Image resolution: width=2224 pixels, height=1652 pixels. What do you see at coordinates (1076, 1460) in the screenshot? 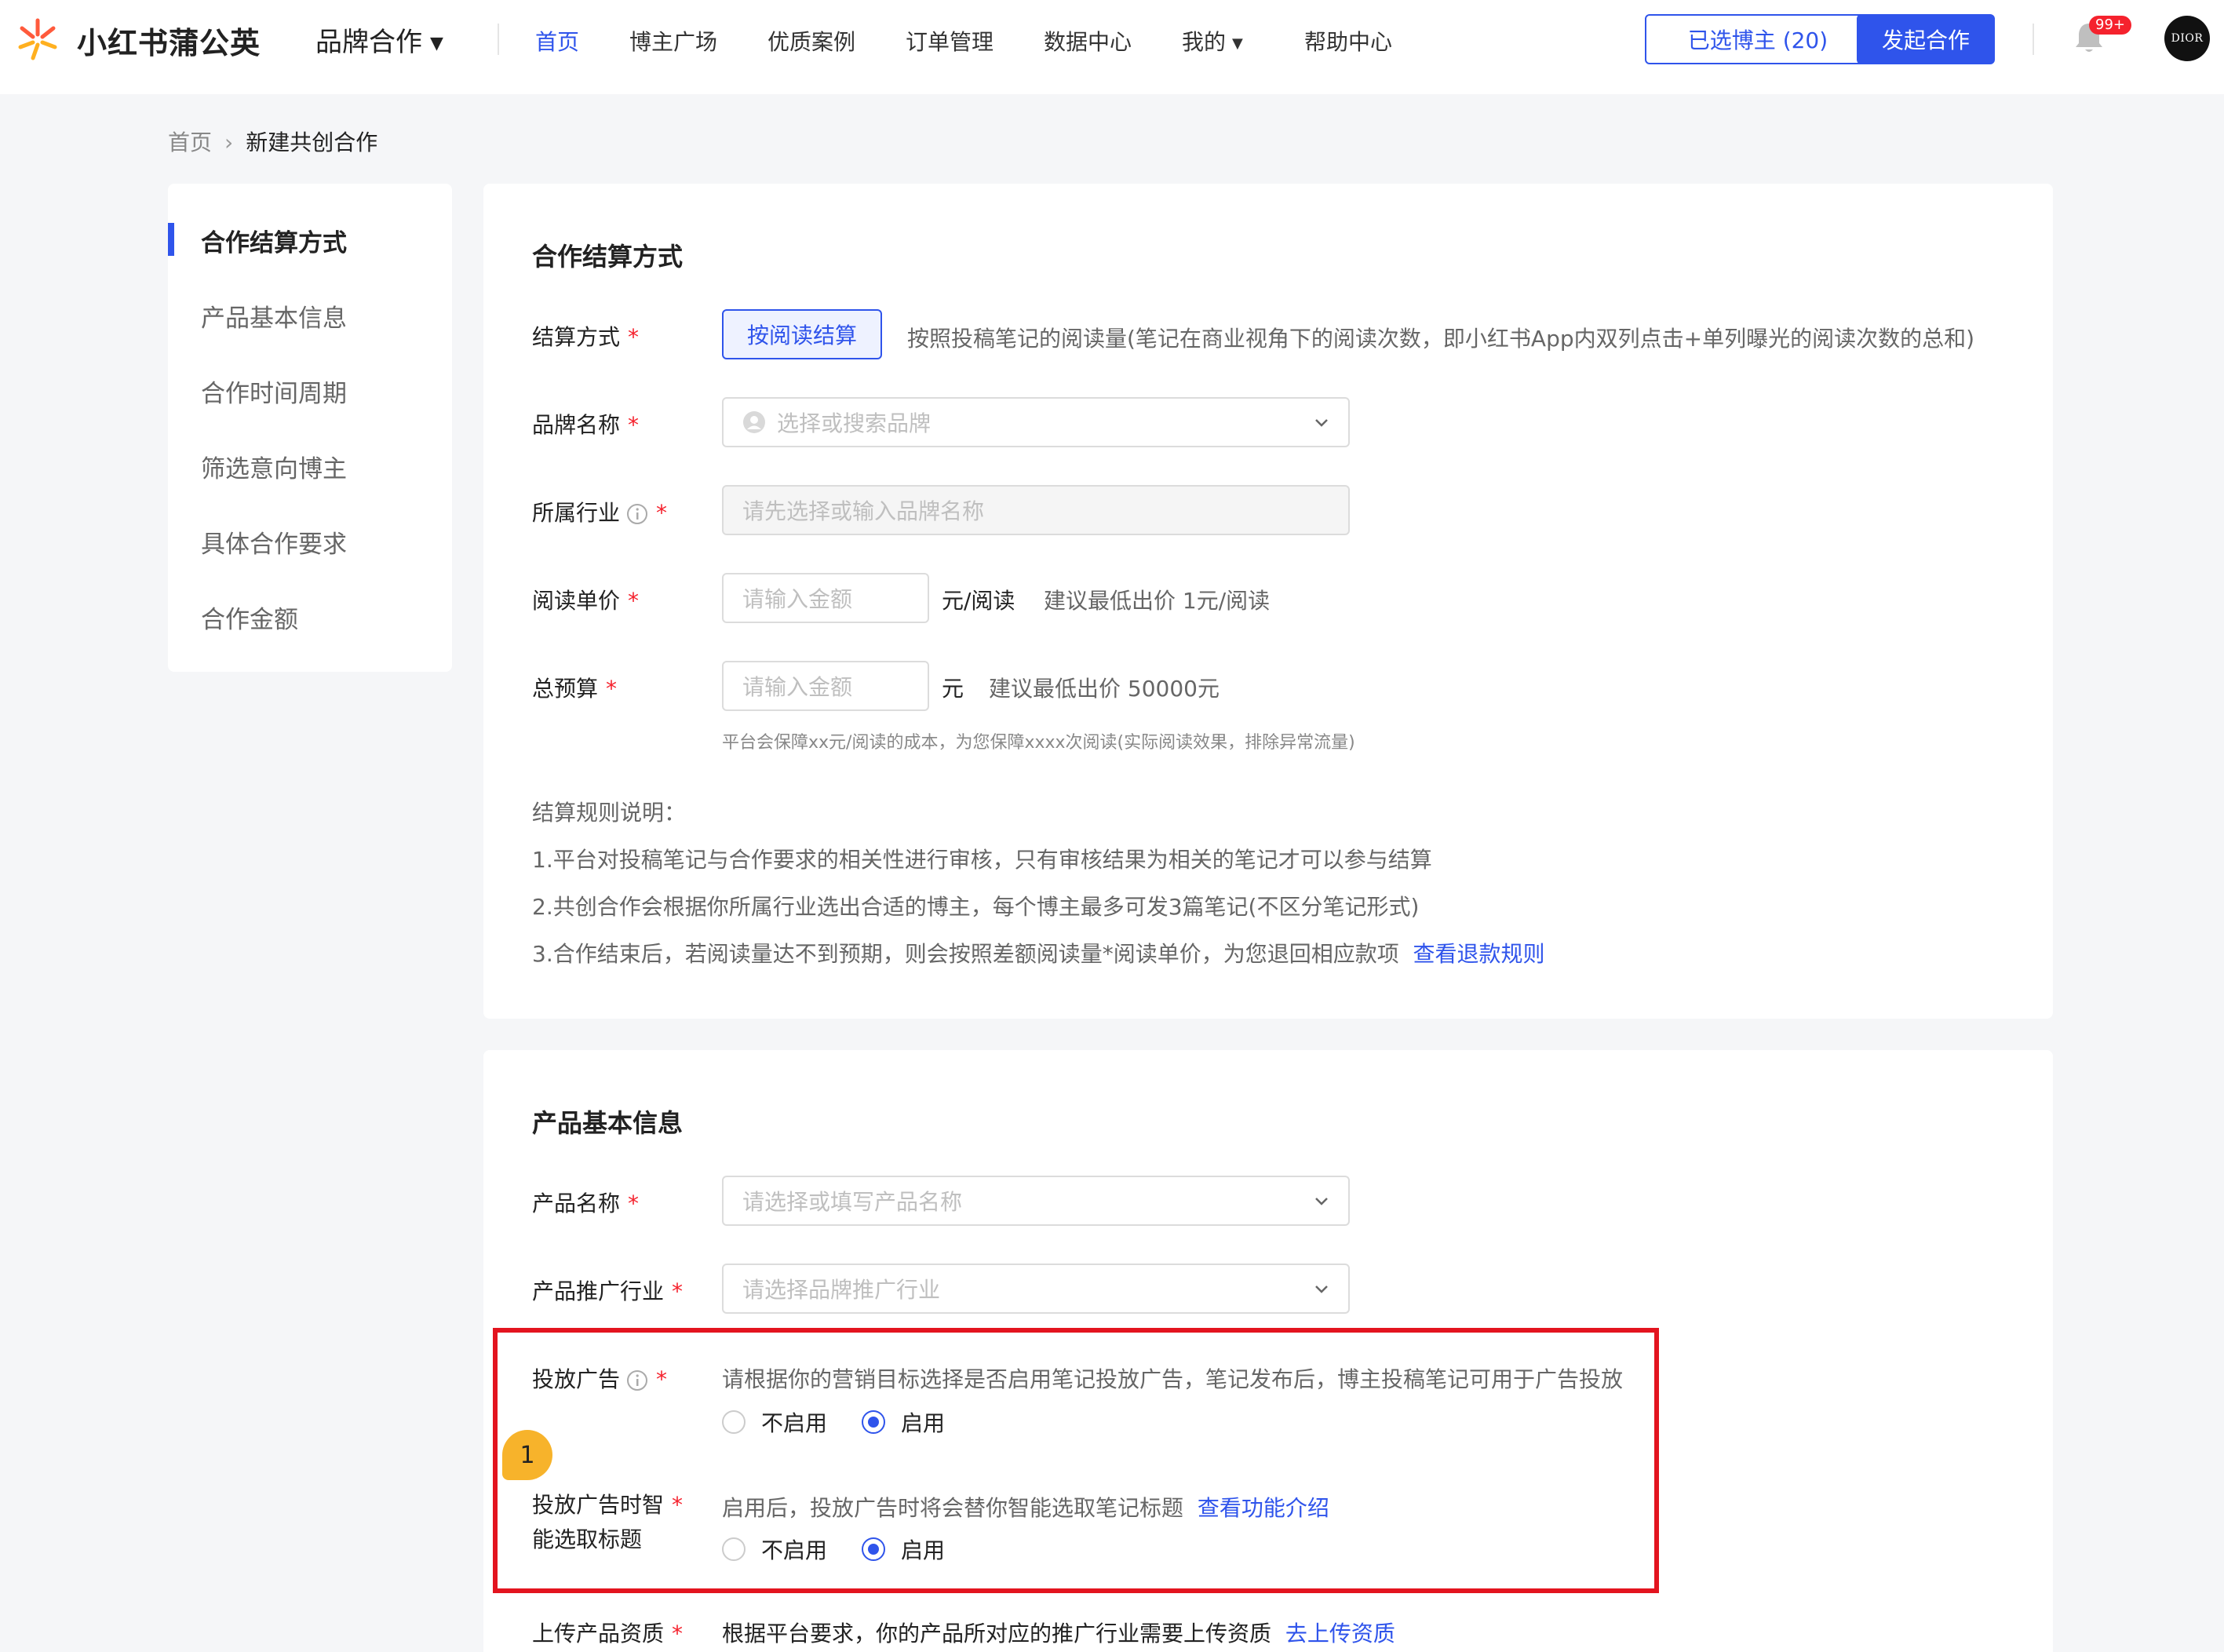
I see `highlight-box` at bounding box center [1076, 1460].